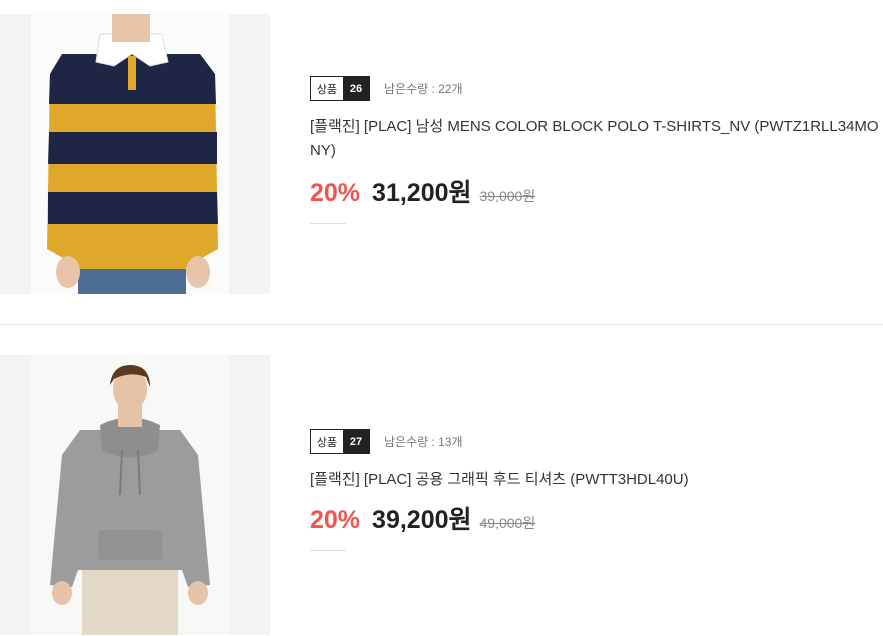 This screenshot has width=883, height=636. I want to click on price-row: 20% 39,200원 49,000원, so click(595, 518).